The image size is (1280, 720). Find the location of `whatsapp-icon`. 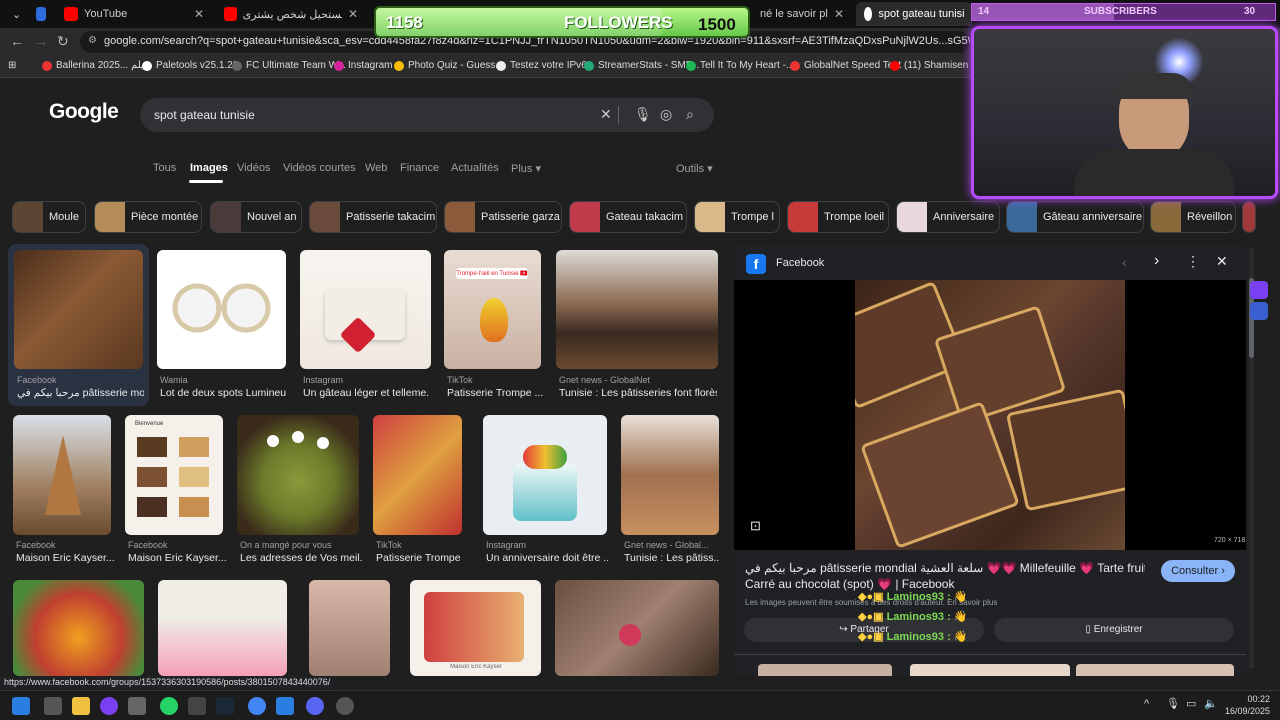

whatsapp-icon is located at coordinates (169, 706).